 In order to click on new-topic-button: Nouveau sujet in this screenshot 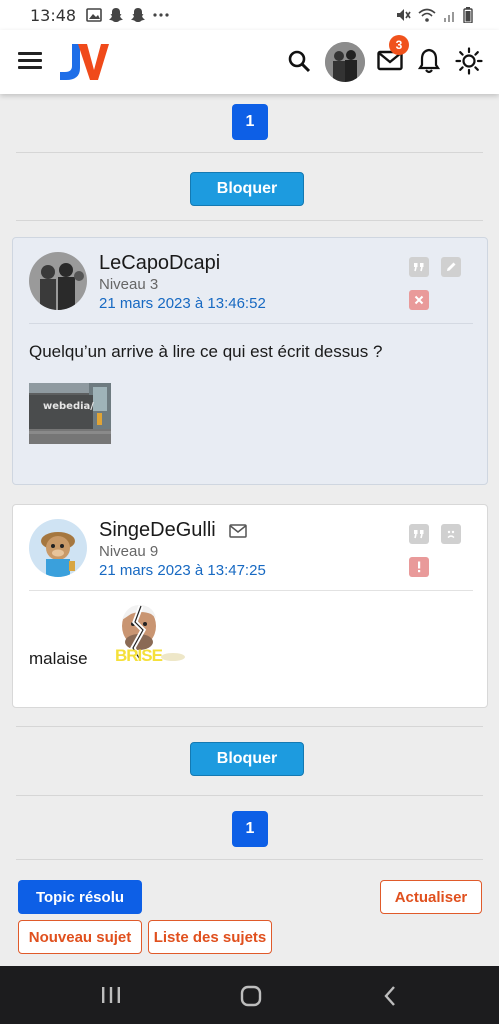, I will do `click(80, 937)`.